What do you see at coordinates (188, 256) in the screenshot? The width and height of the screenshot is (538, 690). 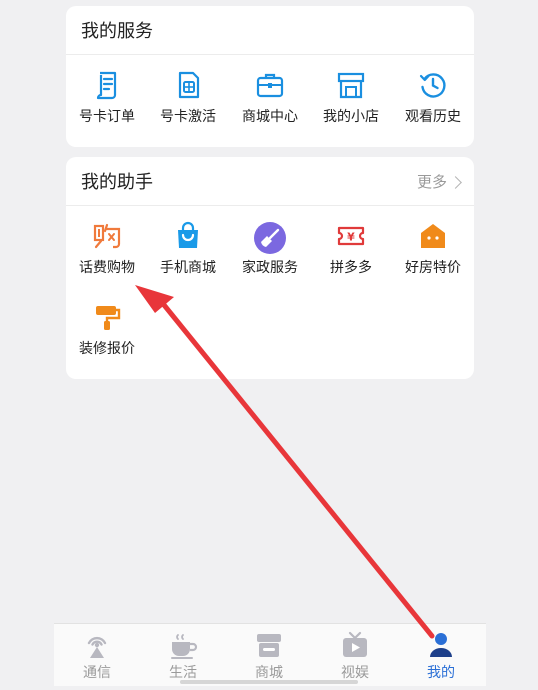 I see `assistant-item-phone-mall: 手机商城` at bounding box center [188, 256].